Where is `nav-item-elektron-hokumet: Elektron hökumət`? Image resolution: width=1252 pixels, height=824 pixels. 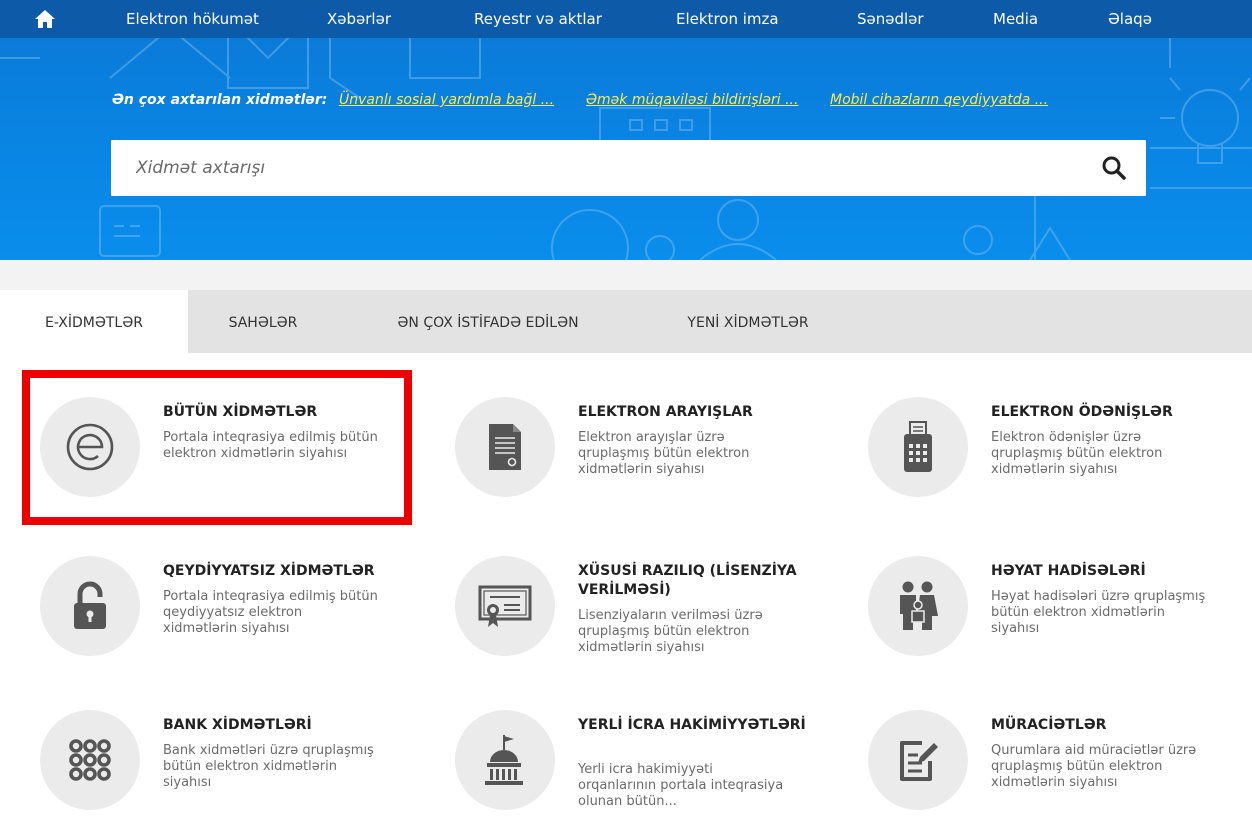
nav-item-elektron-hokumet: Elektron hökumət is located at coordinates (192, 19).